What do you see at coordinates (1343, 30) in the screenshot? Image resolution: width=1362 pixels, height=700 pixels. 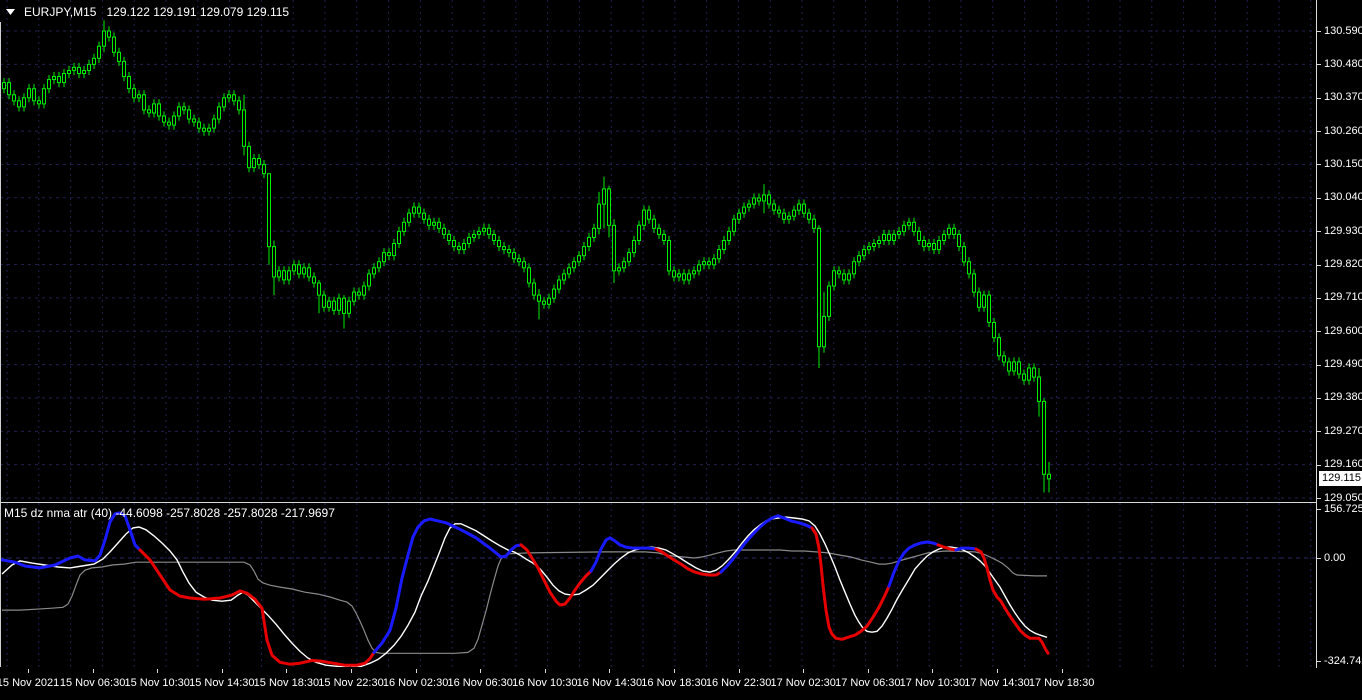 I see `price-axis-label: 130.590` at bounding box center [1343, 30].